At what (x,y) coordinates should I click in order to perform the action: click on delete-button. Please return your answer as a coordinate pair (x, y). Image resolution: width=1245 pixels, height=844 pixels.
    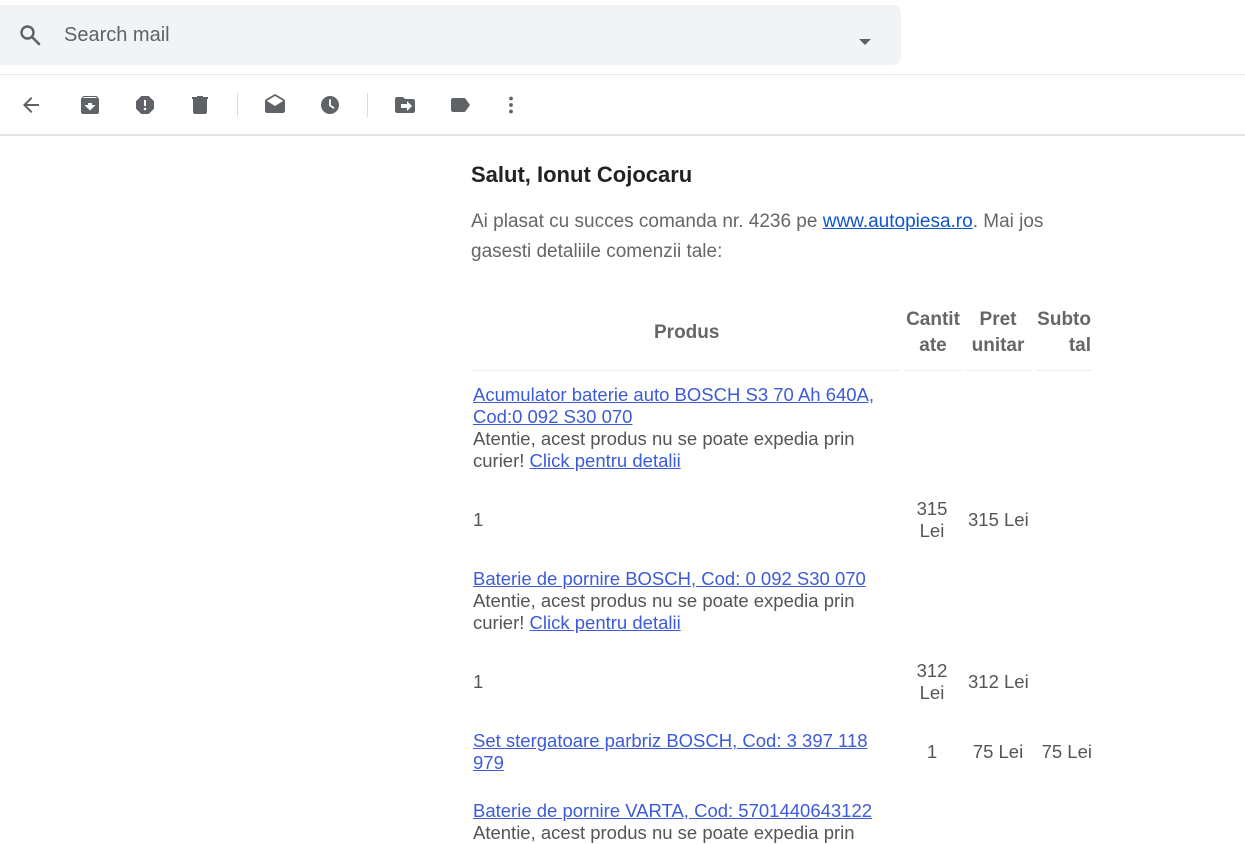
    Looking at the image, I should click on (200, 105).